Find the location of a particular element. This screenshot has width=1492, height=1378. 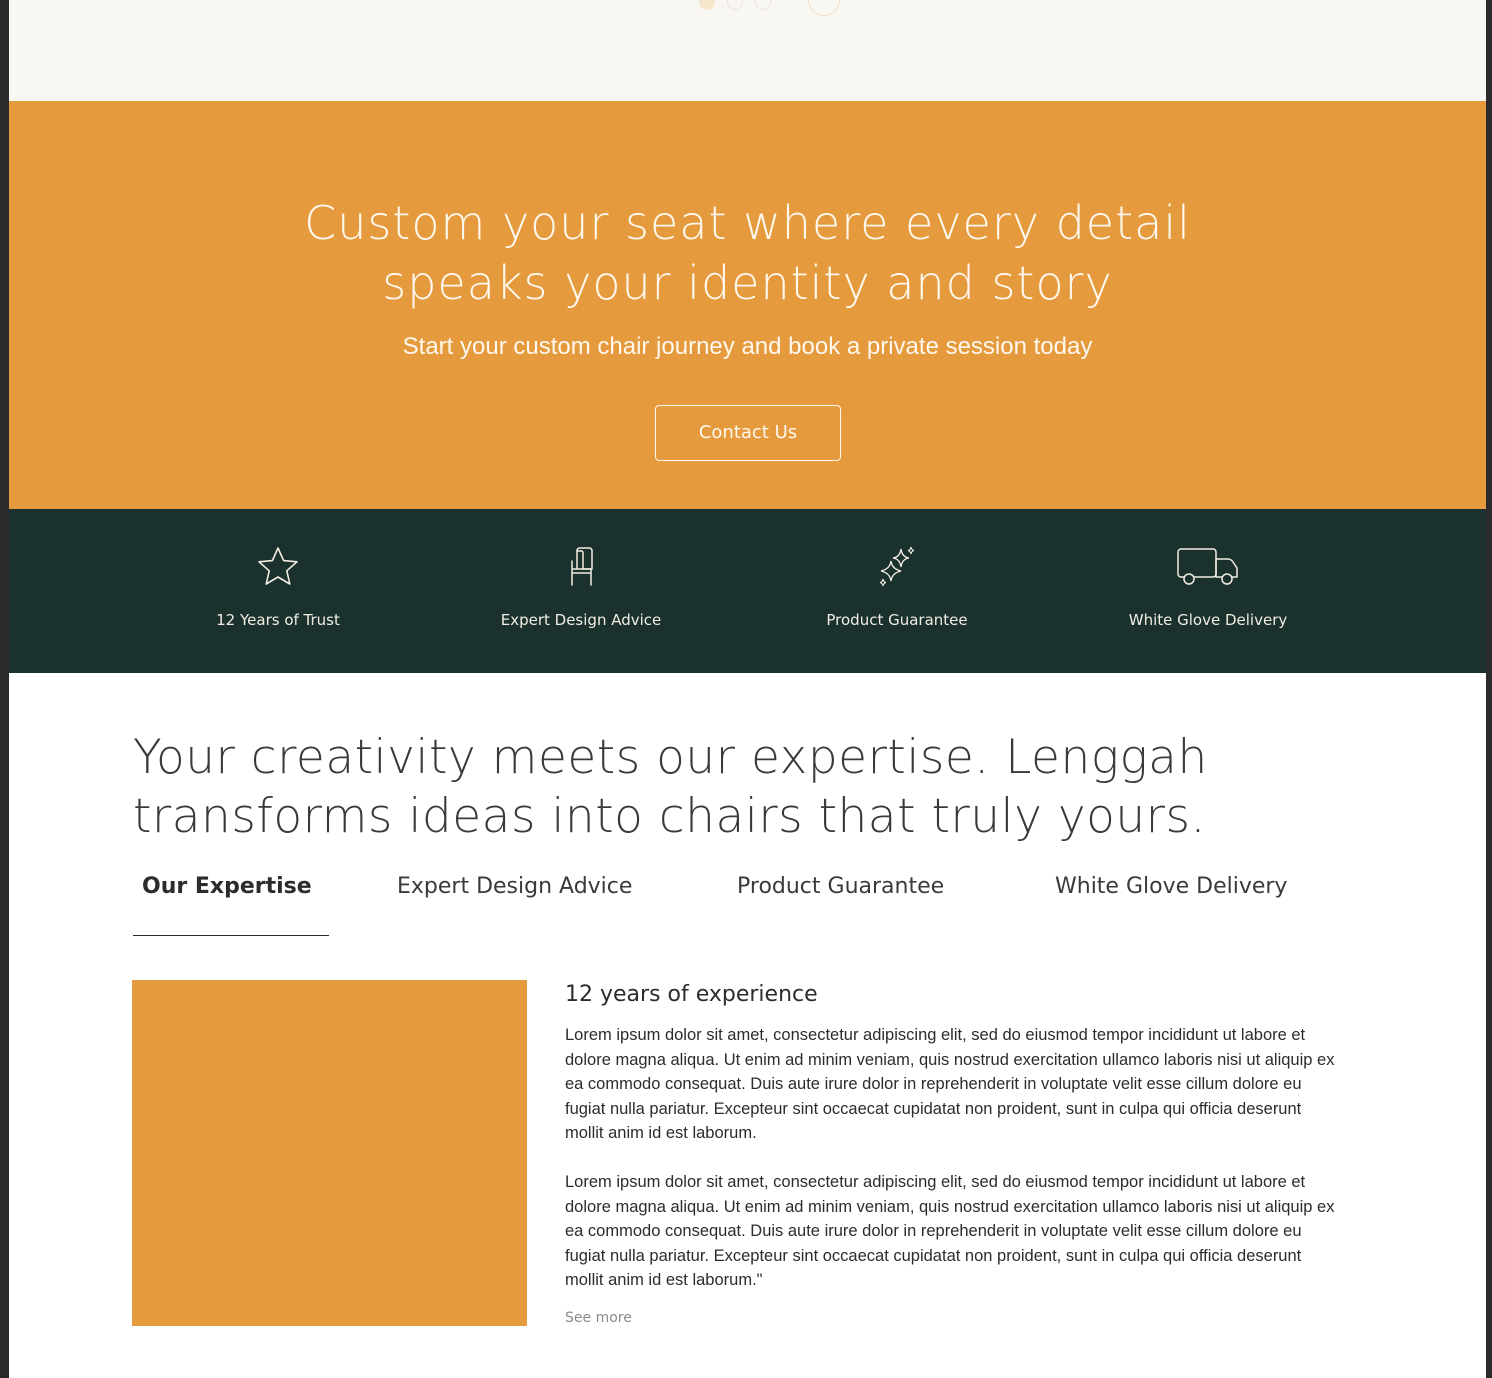

contact-us-button: Contact Us is located at coordinates (748, 433).